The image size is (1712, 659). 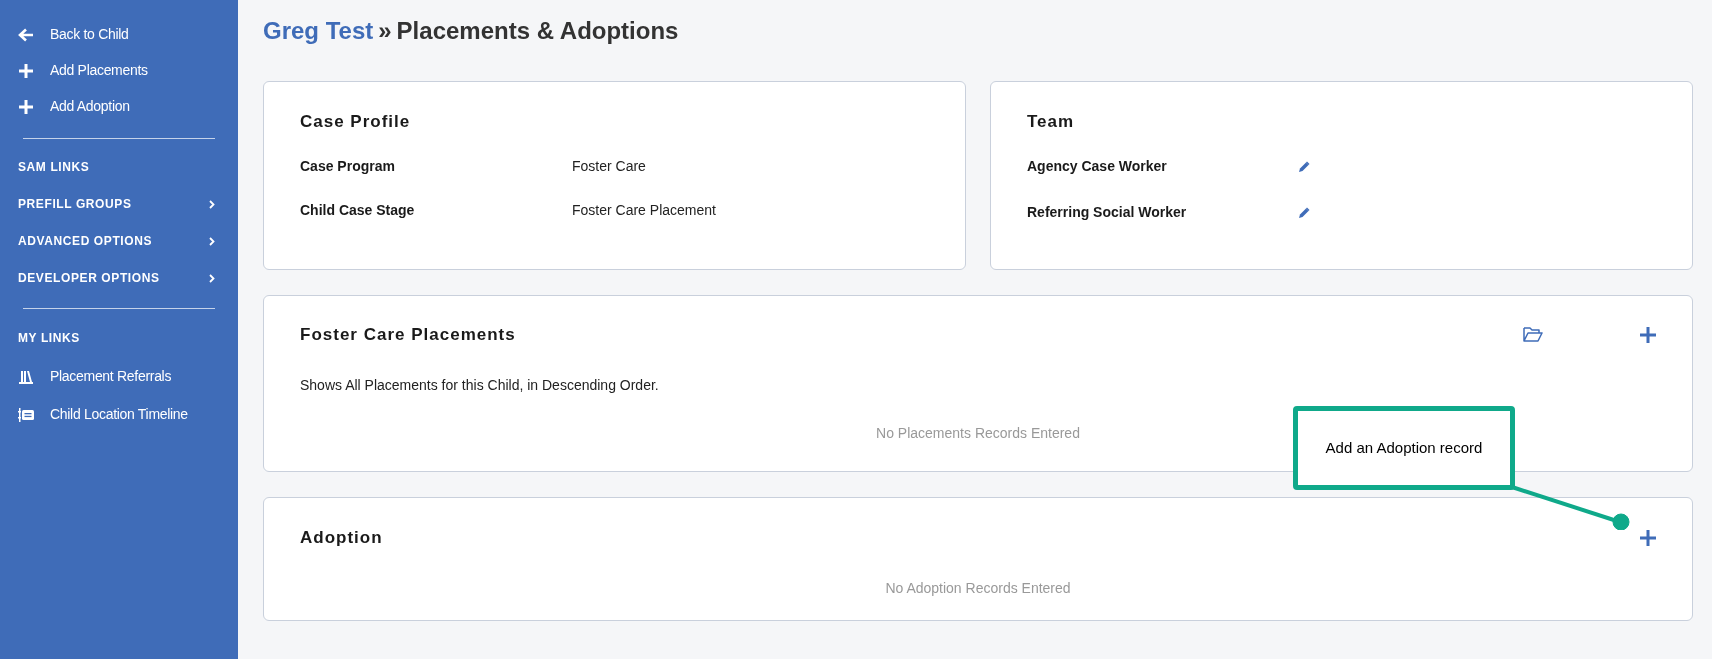 What do you see at coordinates (26, 414) in the screenshot?
I see `timeline-icon` at bounding box center [26, 414].